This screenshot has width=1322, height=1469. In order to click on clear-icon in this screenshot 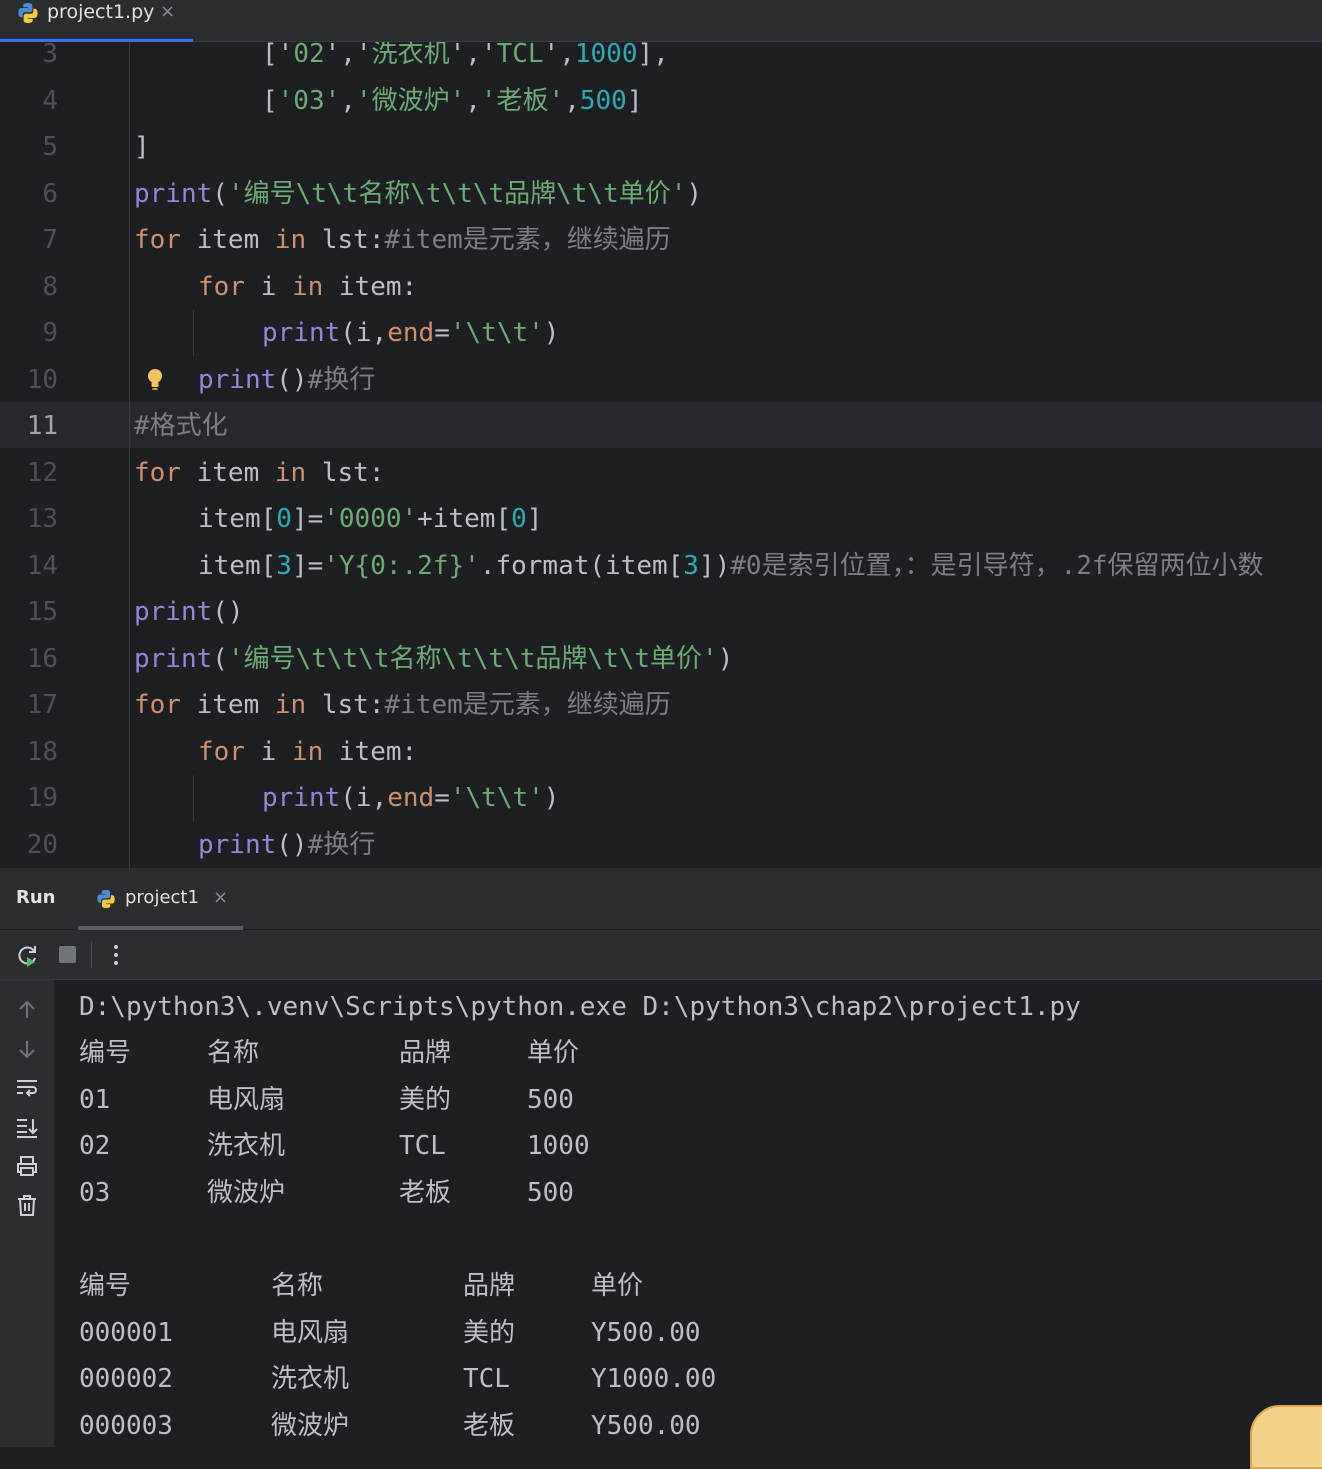, I will do `click(27, 1205)`.